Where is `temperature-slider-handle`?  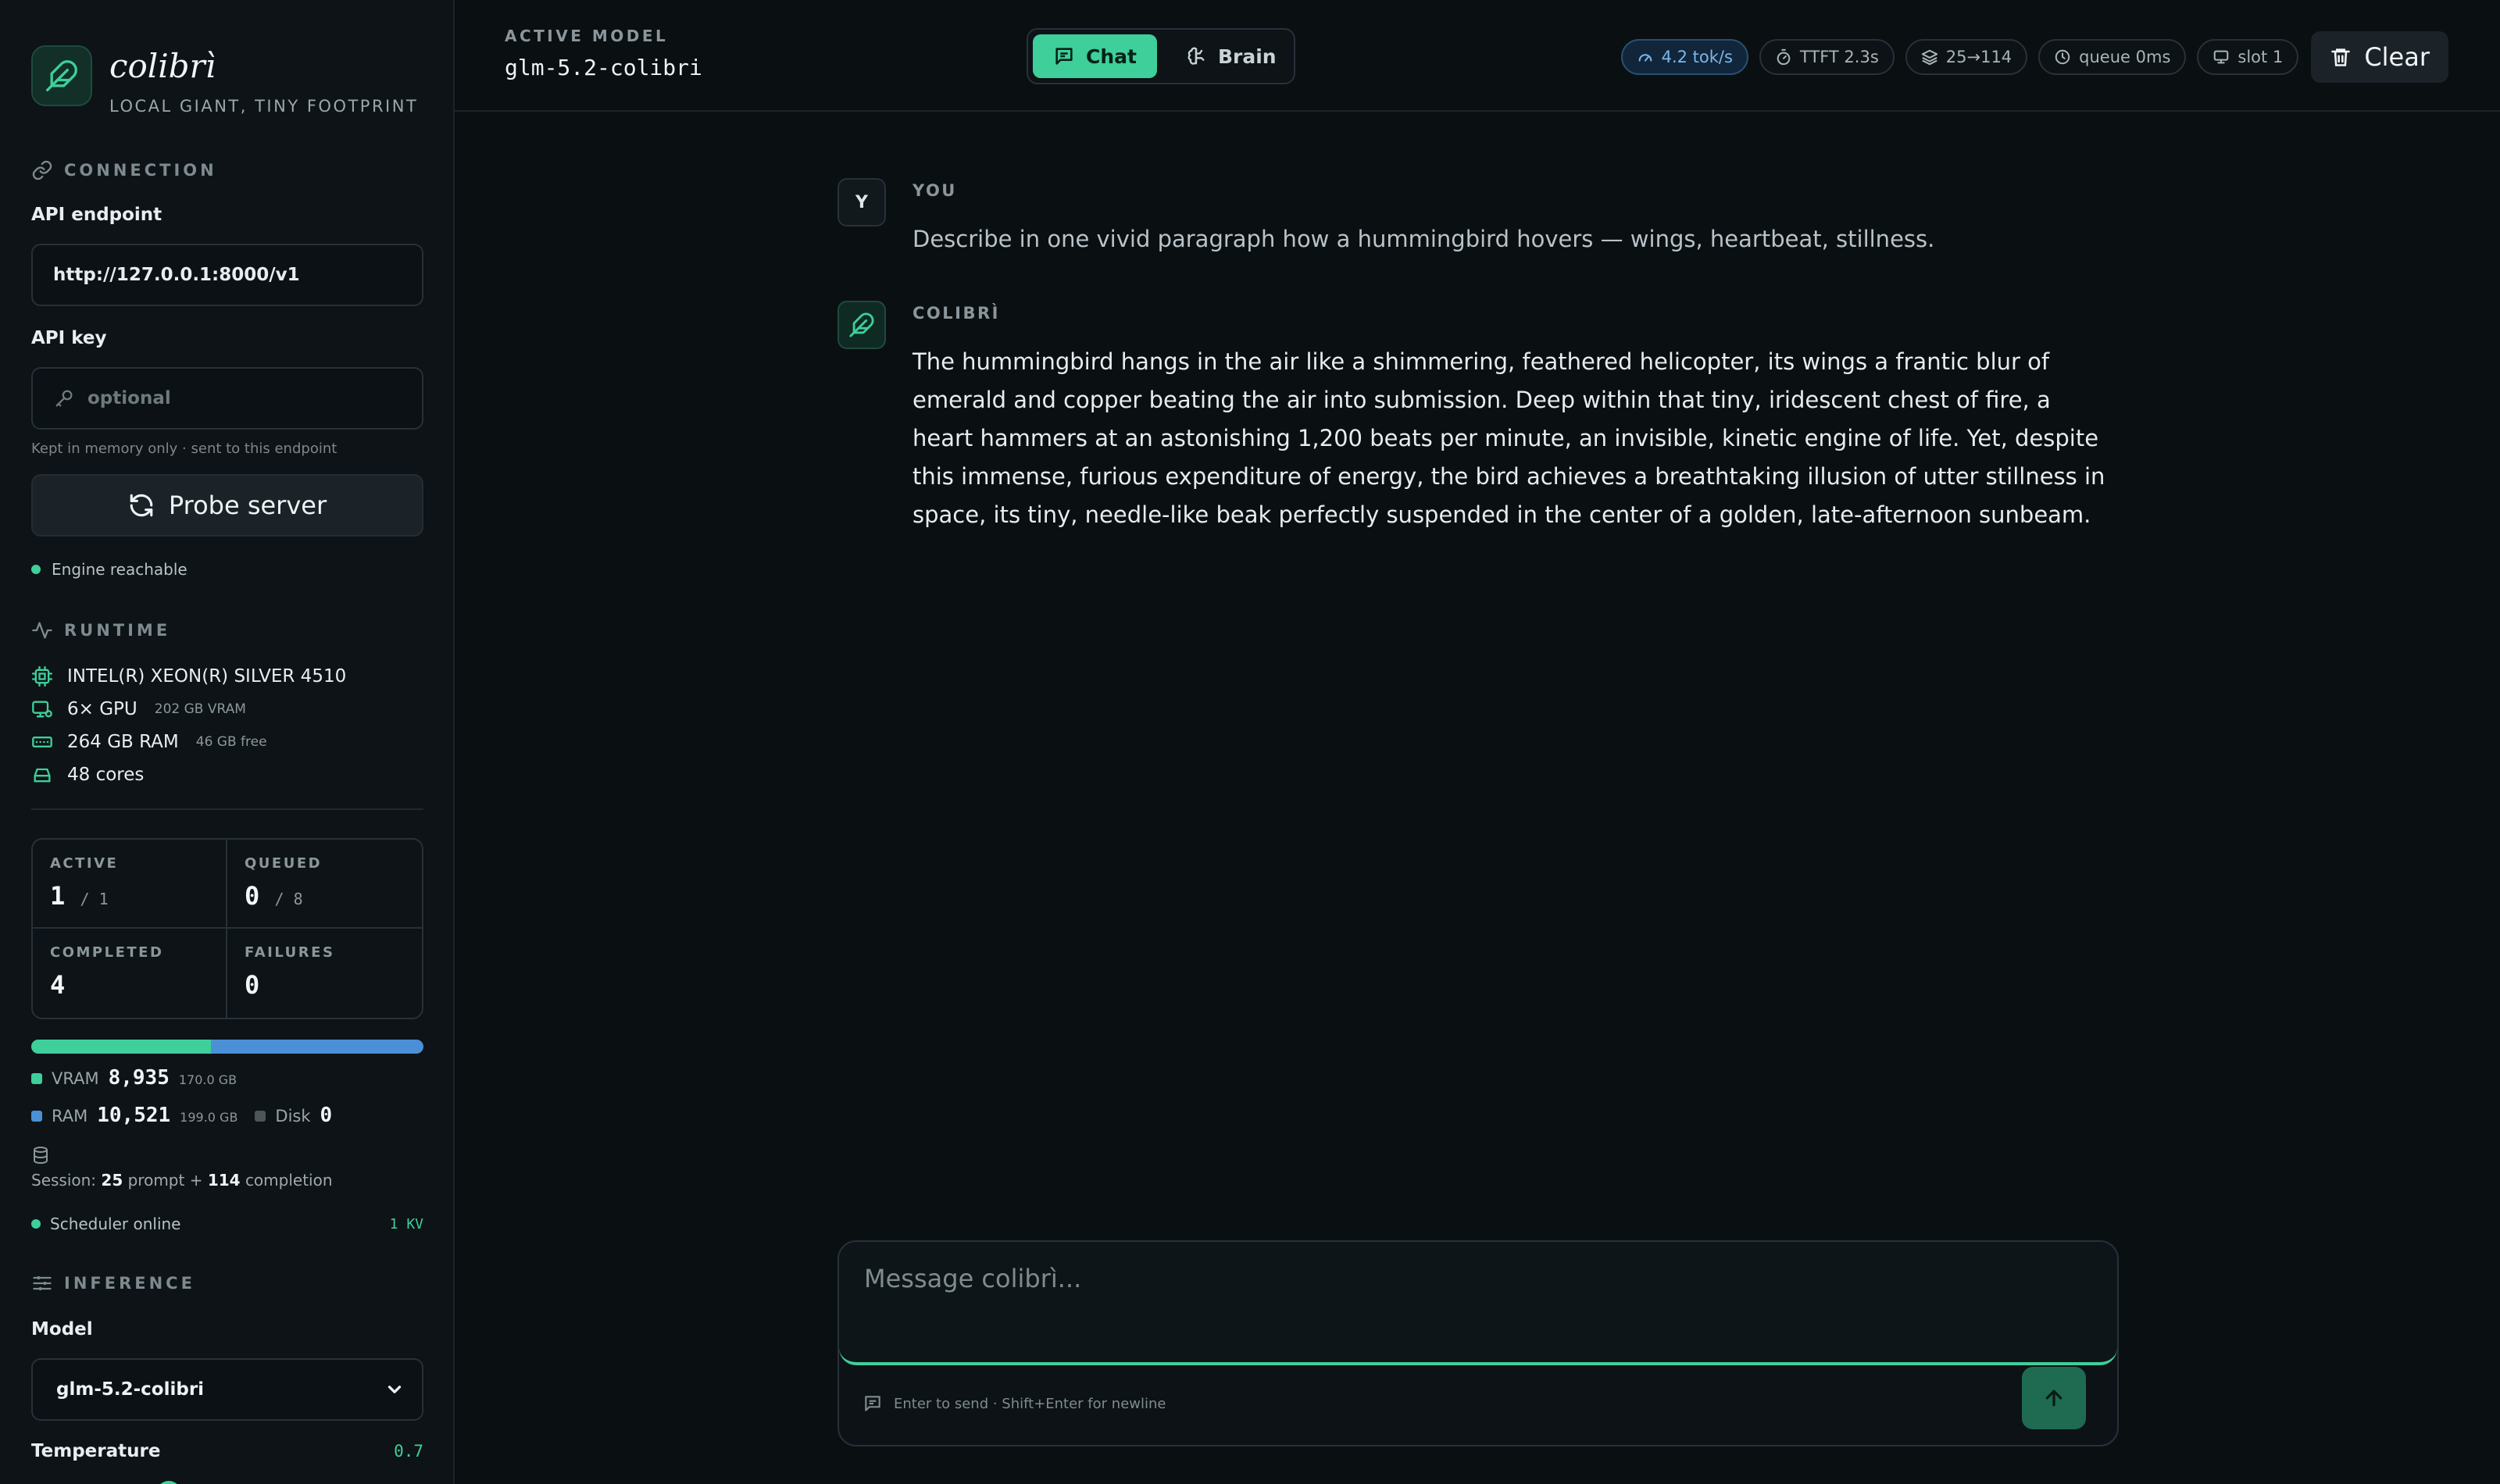 temperature-slider-handle is located at coordinates (168, 1482).